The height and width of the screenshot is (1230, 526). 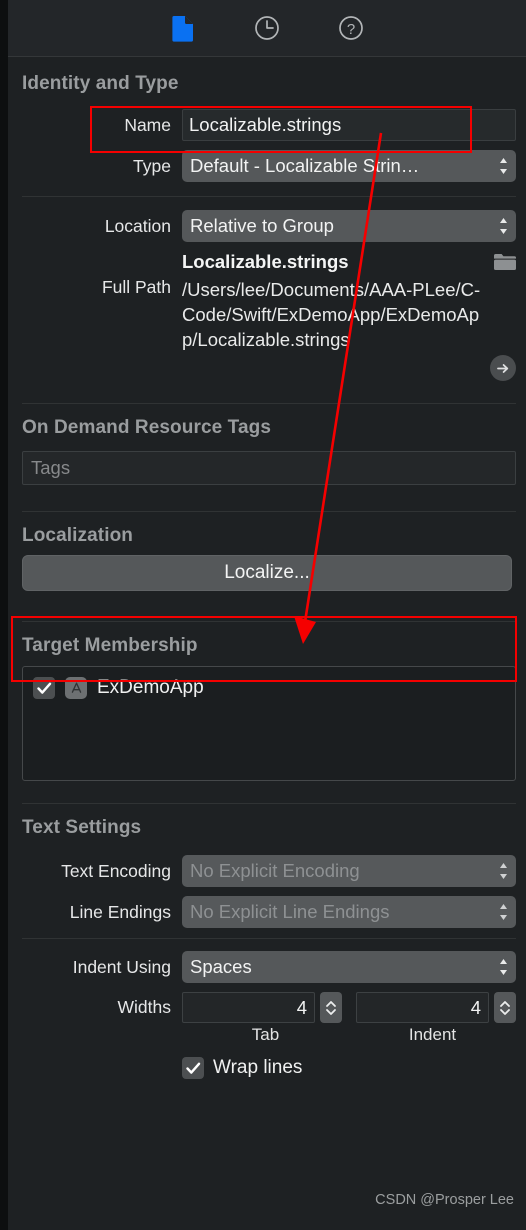 What do you see at coordinates (267, 646) in the screenshot?
I see `target-membership-section: Target Membership` at bounding box center [267, 646].